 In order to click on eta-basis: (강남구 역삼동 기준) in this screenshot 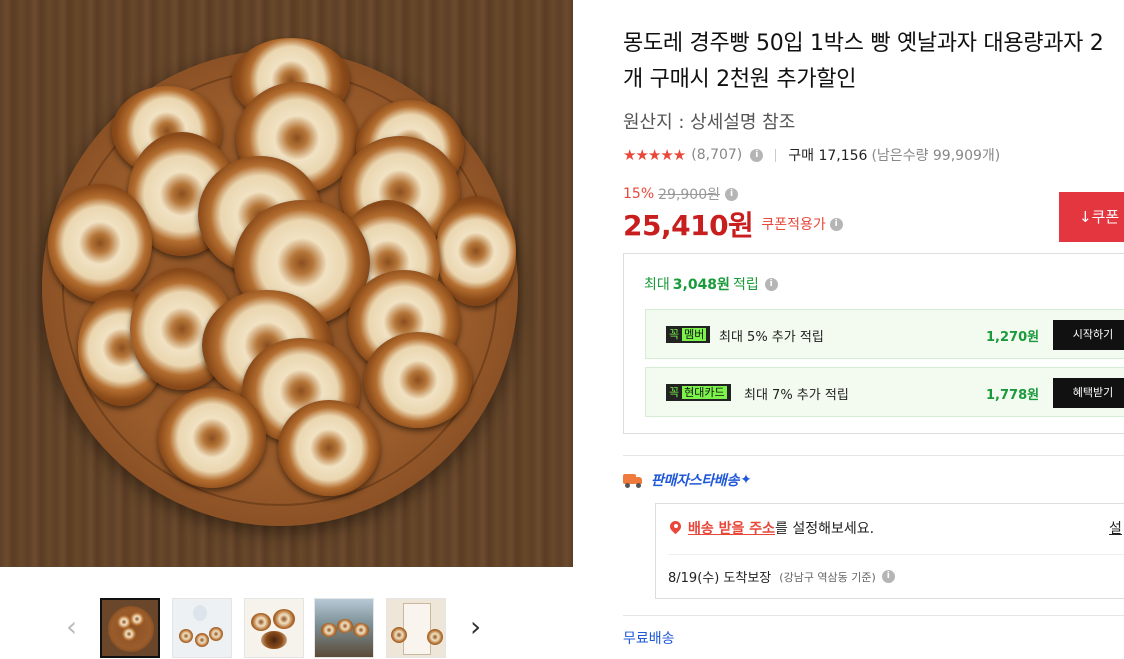, I will do `click(827, 577)`.